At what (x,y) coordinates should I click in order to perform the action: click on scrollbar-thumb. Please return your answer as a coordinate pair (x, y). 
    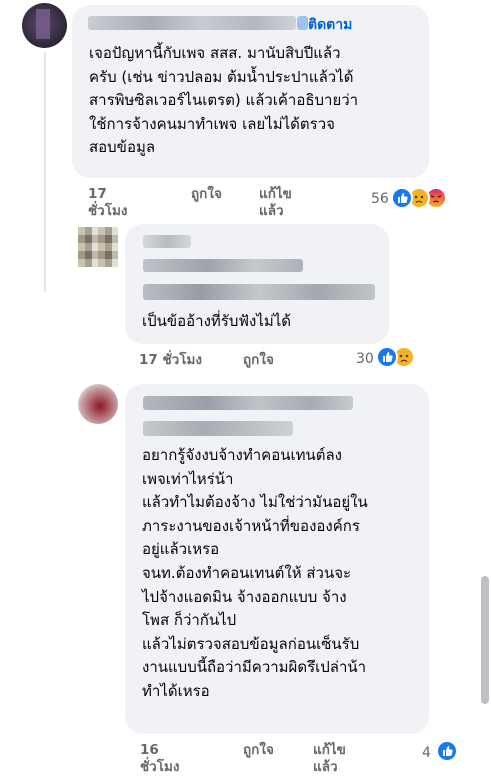
    Looking at the image, I should click on (485, 640).